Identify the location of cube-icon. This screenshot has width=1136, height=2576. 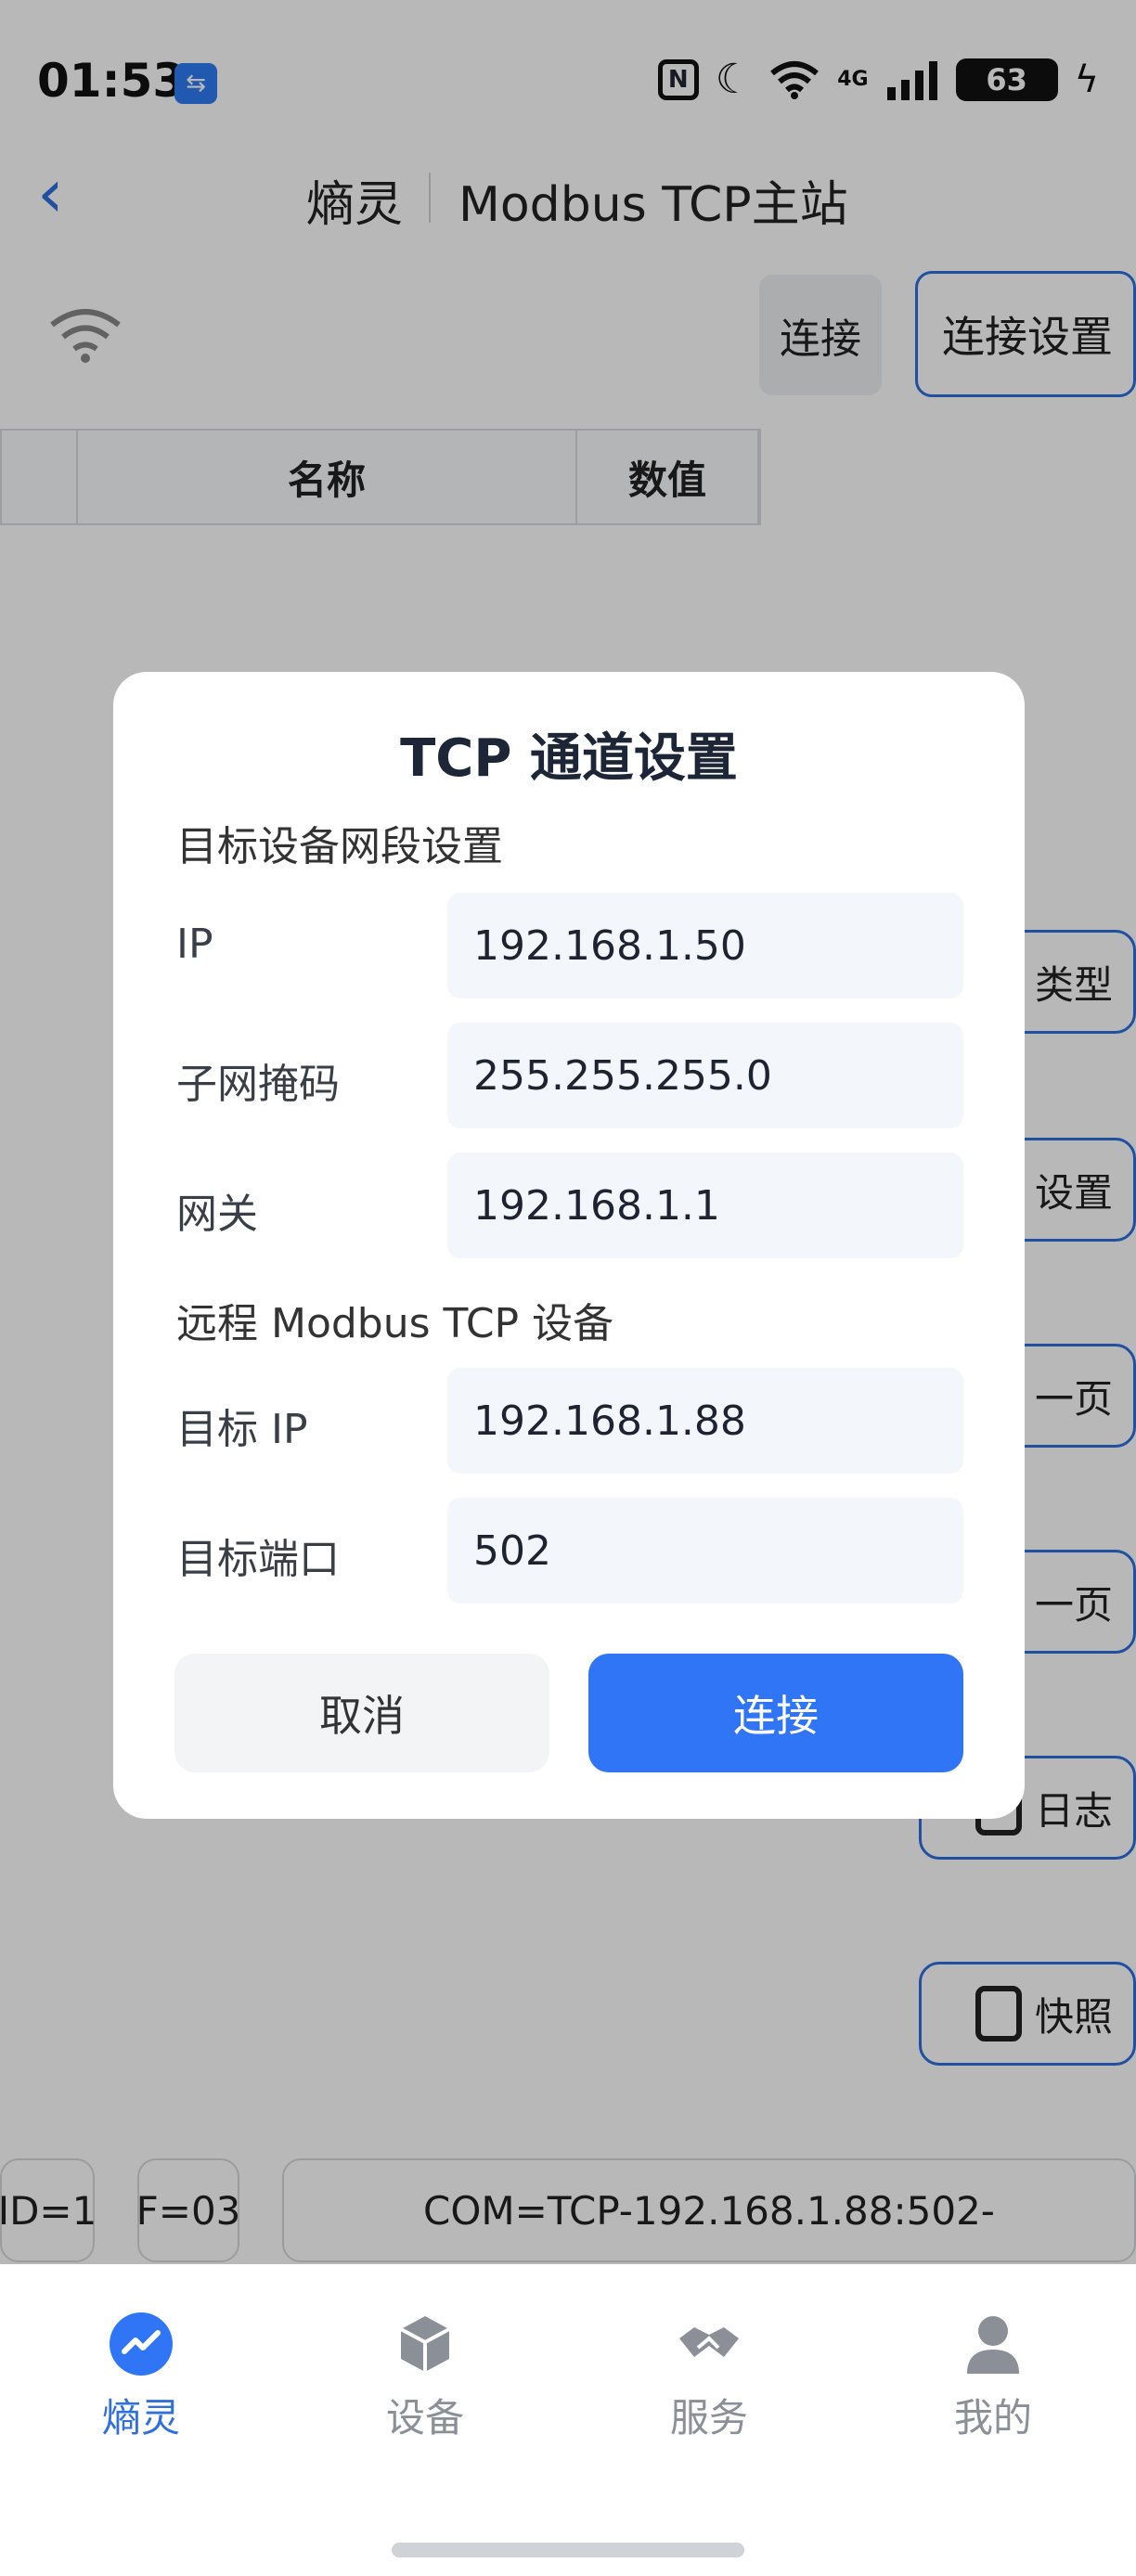
(425, 2344).